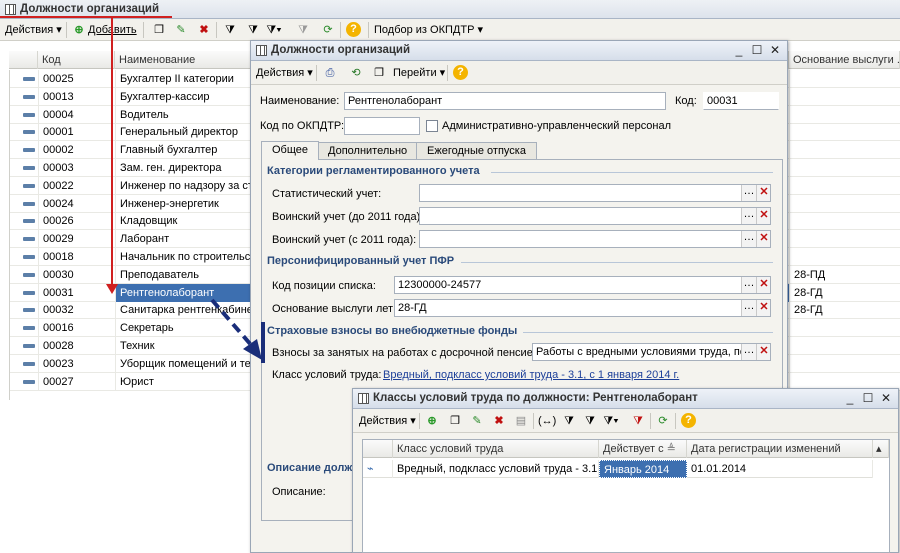 Image resolution: width=900 pixels, height=553 pixels. What do you see at coordinates (232, 323) in the screenshot?
I see `blue-dashed-arrow-line` at bounding box center [232, 323].